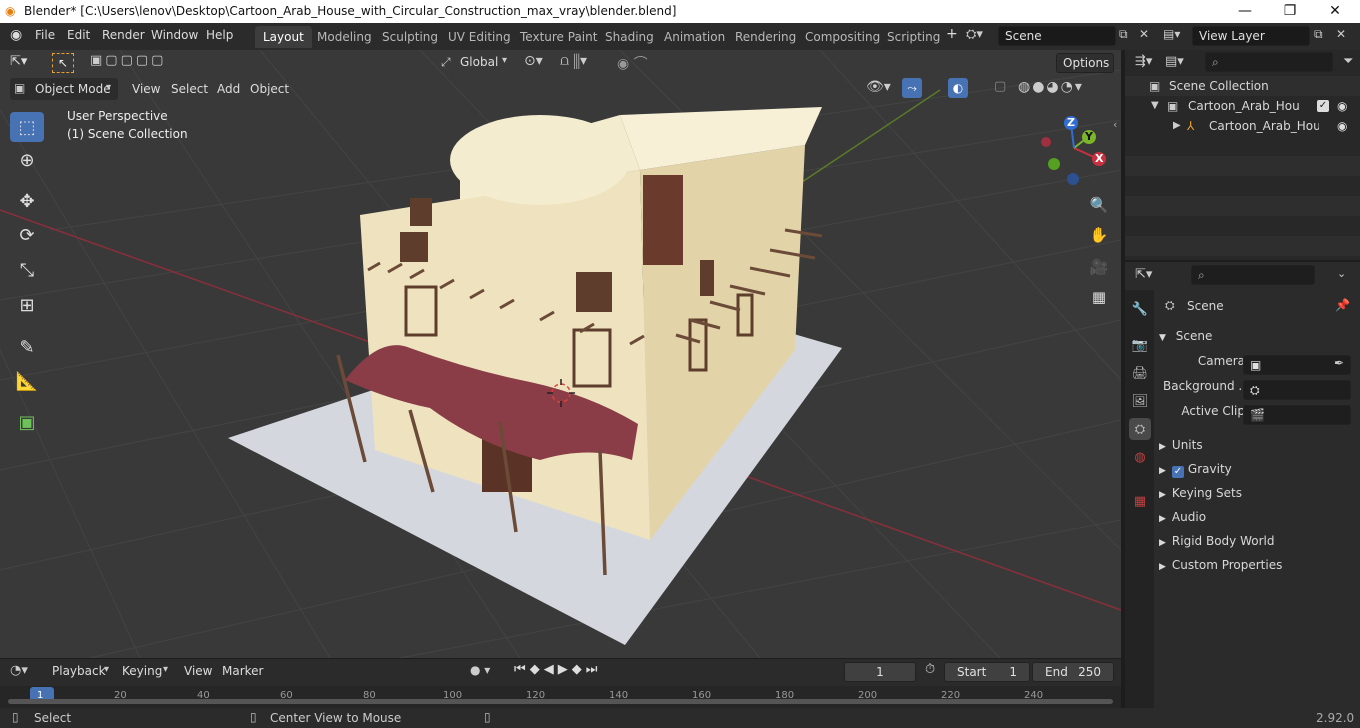 The width and height of the screenshot is (1360, 728). What do you see at coordinates (27, 201) in the screenshot?
I see `tool-move: ✥` at bounding box center [27, 201].